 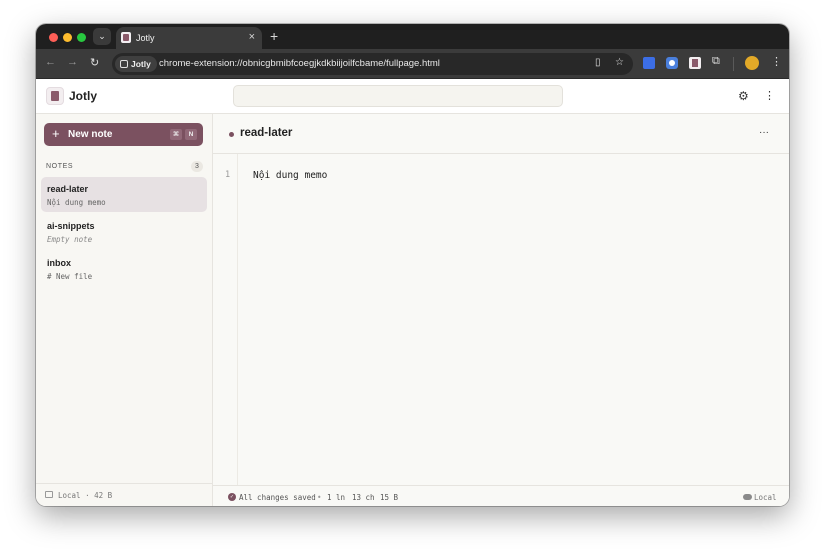 I want to click on note-title: read-later, so click(x=68, y=189).